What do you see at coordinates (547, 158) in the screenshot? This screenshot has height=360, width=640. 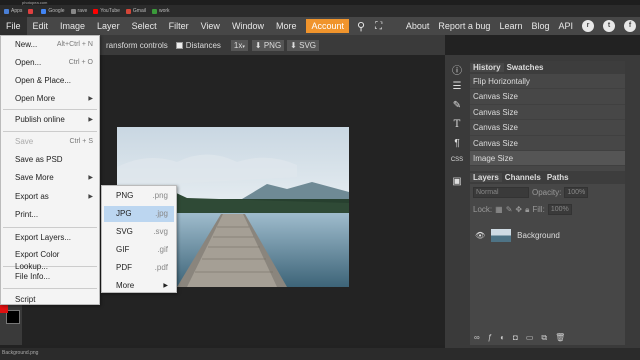 I see `history-item: Image Size` at bounding box center [547, 158].